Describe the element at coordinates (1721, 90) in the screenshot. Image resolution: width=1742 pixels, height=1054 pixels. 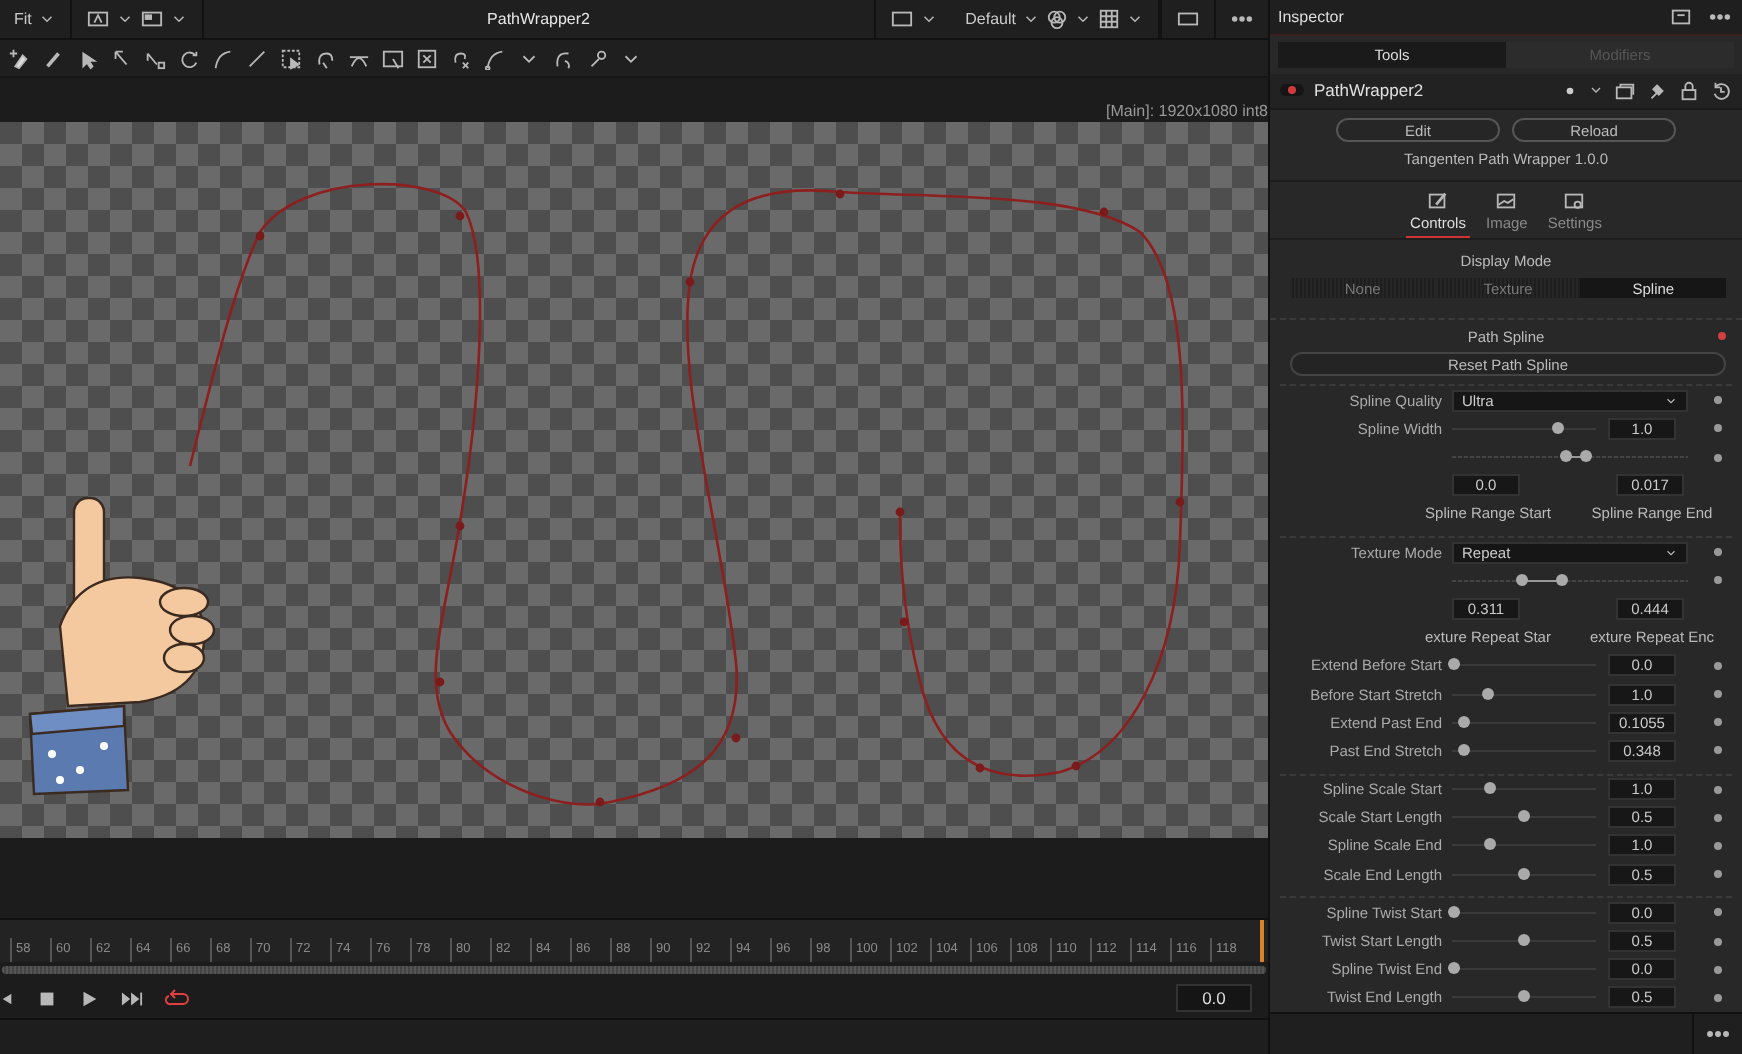
I see `reset-icon` at that location.